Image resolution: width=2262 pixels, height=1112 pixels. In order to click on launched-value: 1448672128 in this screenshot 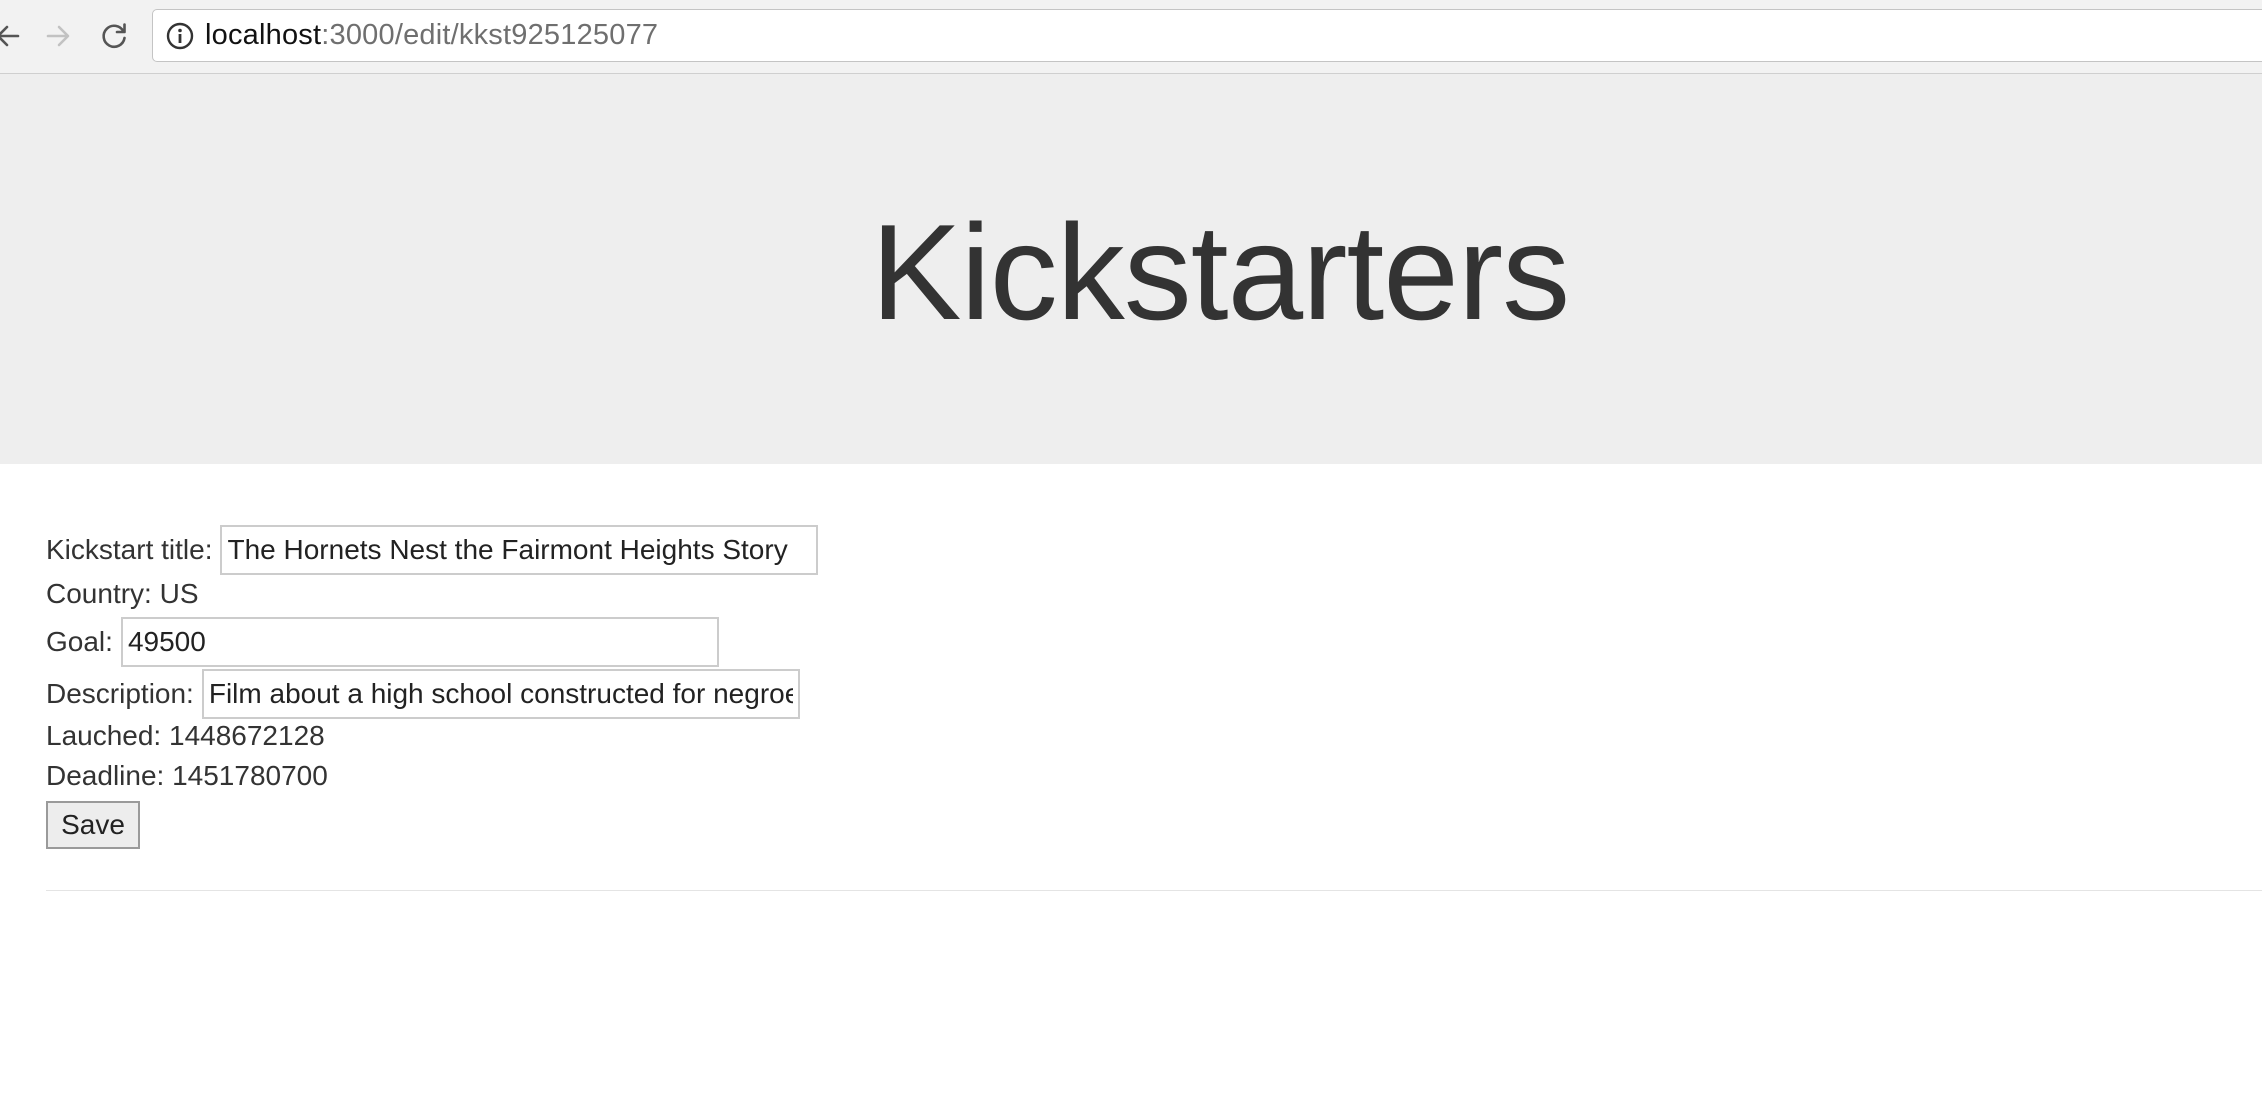, I will do `click(247, 735)`.